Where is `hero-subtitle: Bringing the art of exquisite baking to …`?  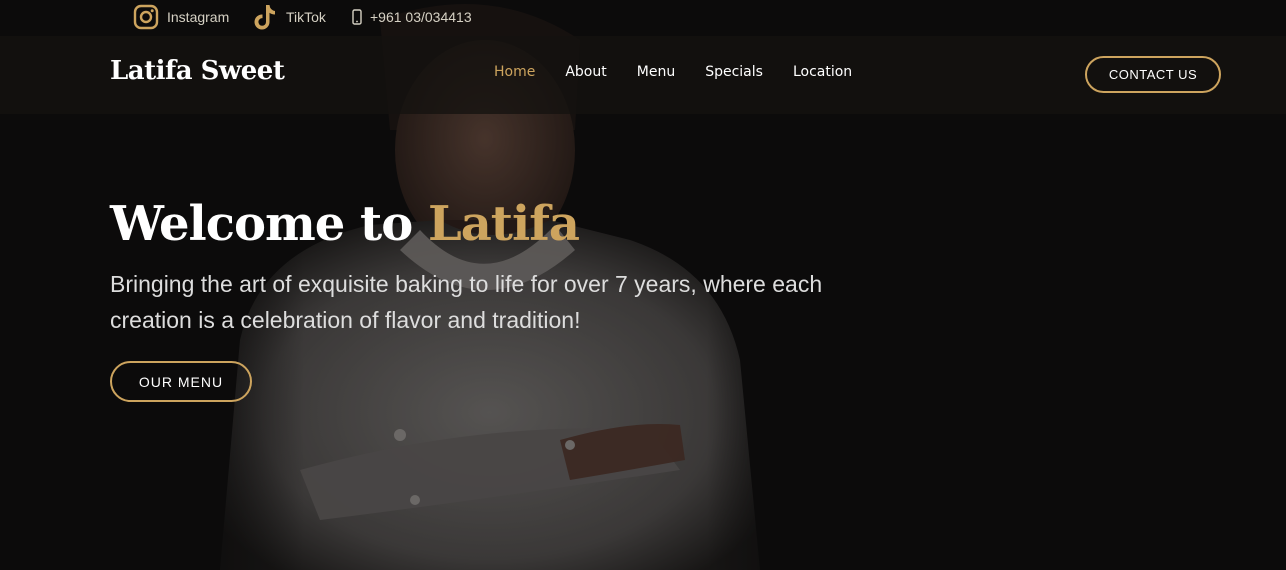
hero-subtitle: Bringing the art of exquisite baking to … is located at coordinates (466, 302).